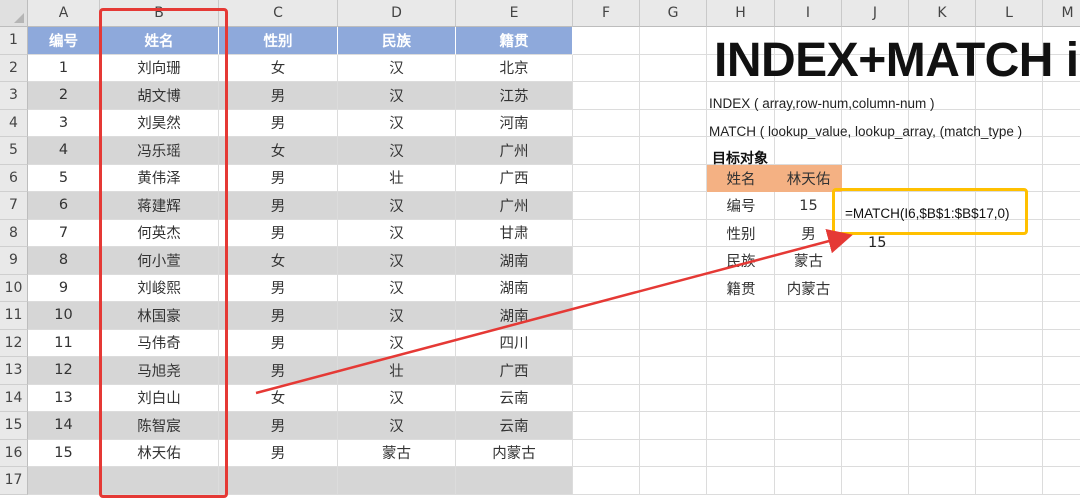 Image resolution: width=1080 pixels, height=498 pixels. Describe the element at coordinates (14, 68) in the screenshot. I see `row-header-2: 2` at that location.